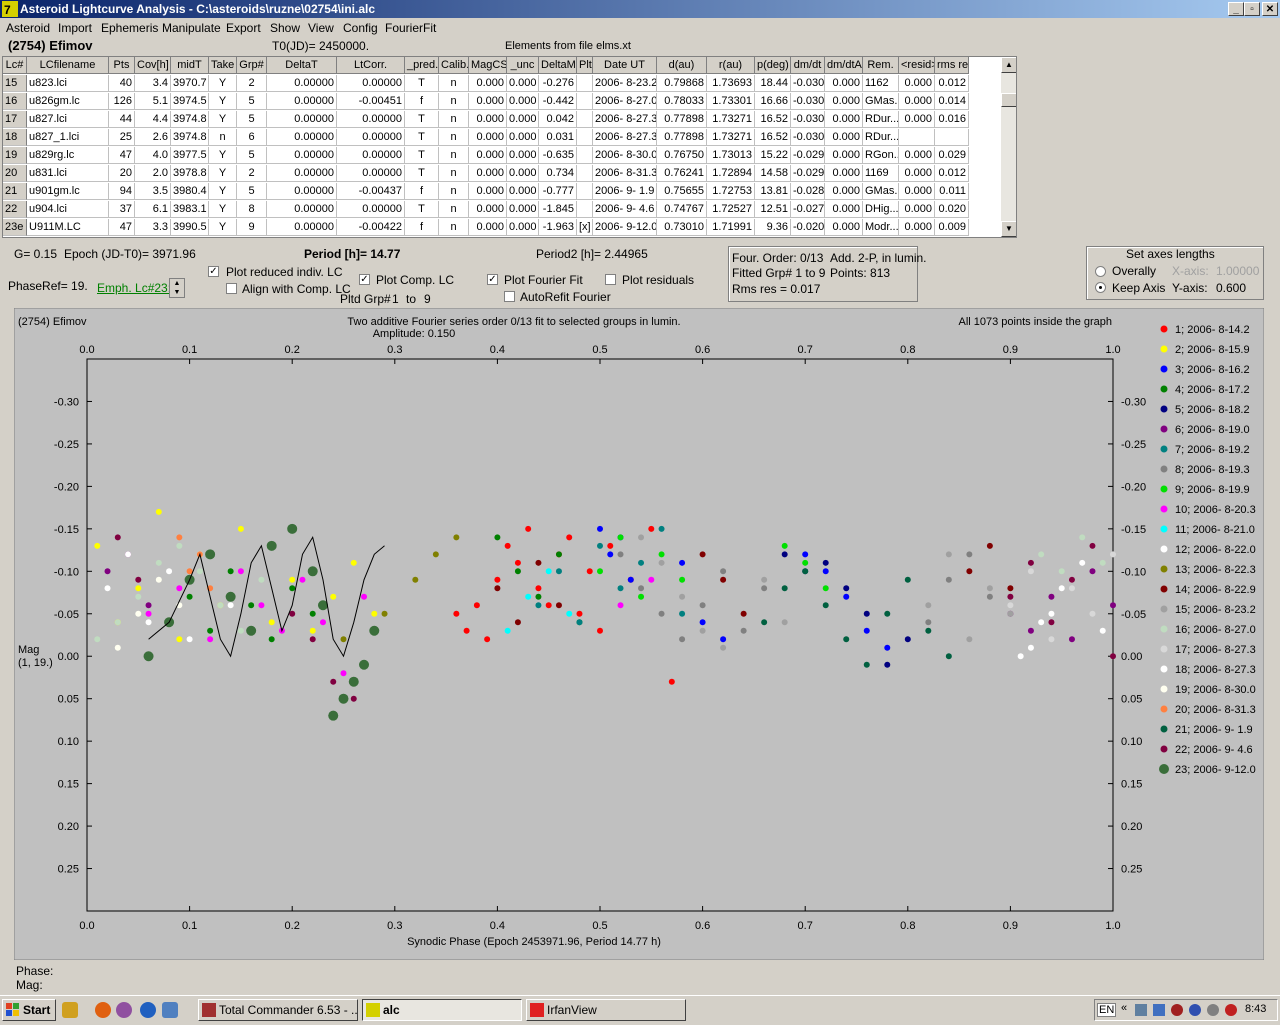 Image resolution: width=1280 pixels, height=1025 pixels. Describe the element at coordinates (243, 28) in the screenshot. I see `menu-export: Export` at that location.